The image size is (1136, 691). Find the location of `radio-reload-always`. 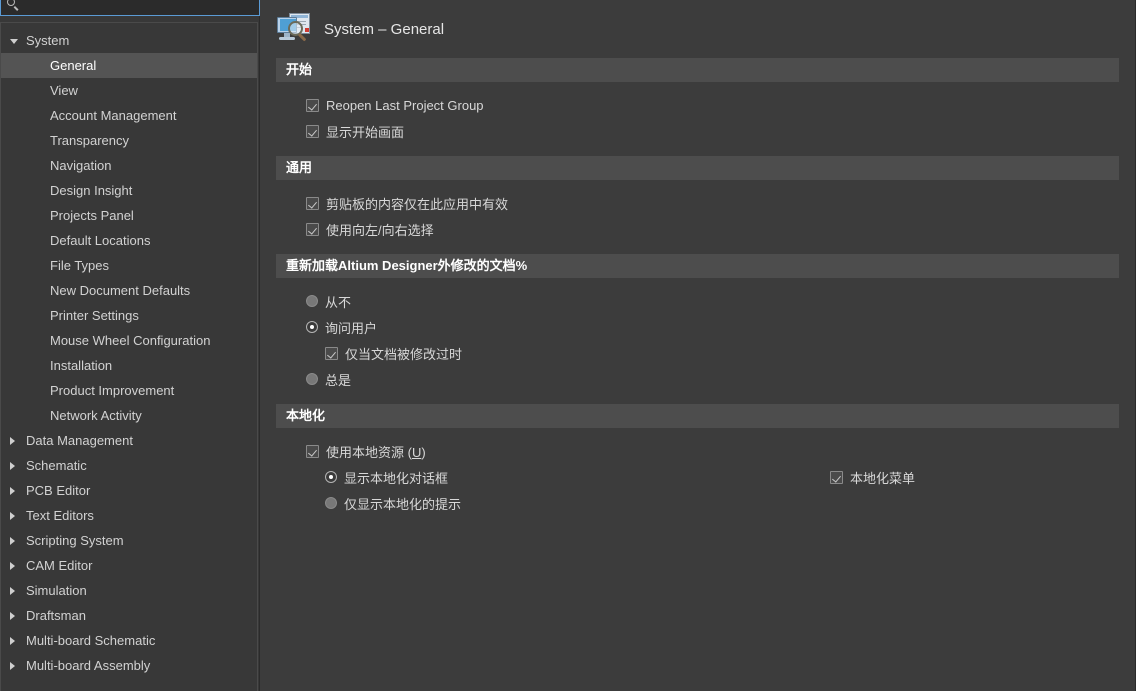

radio-reload-always is located at coordinates (312, 379).